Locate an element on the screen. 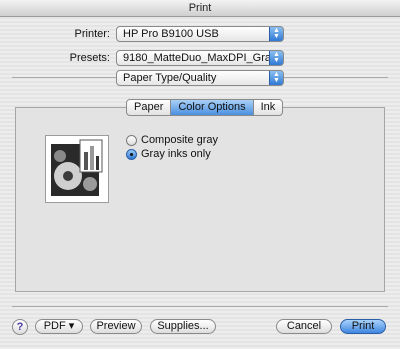 The height and width of the screenshot is (349, 400). tab-bar: Paper Color Options Ink is located at coordinates (205, 107).